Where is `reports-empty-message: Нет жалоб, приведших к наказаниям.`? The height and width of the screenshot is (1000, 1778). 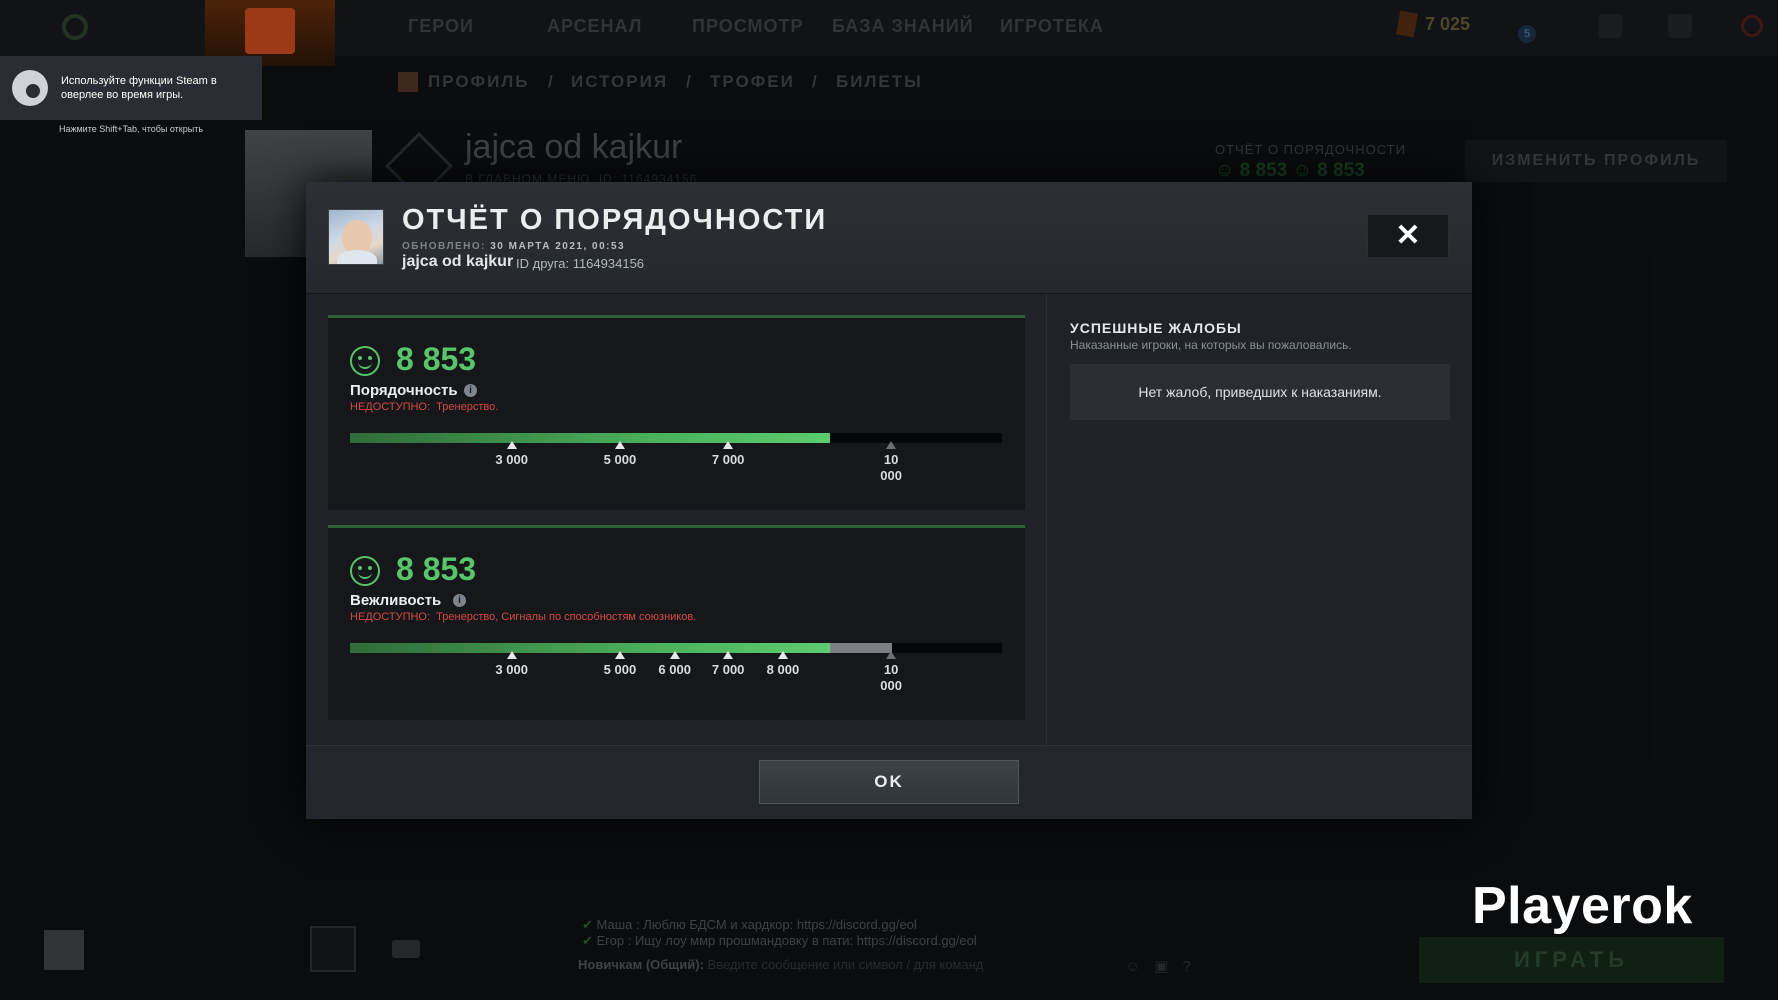 reports-empty-message: Нет жалоб, приведших к наказаниям. is located at coordinates (1260, 392).